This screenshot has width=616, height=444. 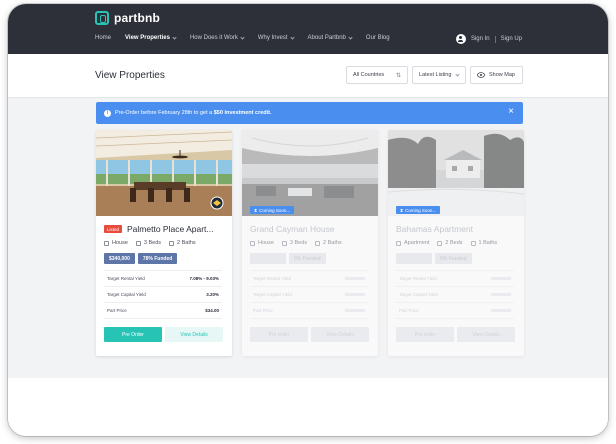 I want to click on brand-name: partbnb, so click(x=137, y=18).